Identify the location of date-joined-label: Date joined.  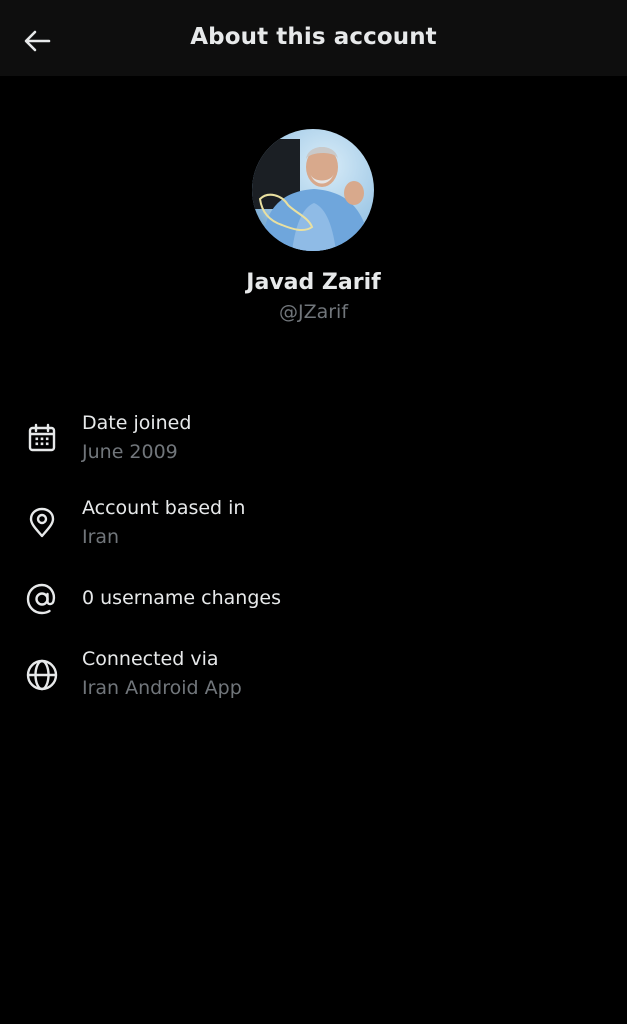
(137, 423).